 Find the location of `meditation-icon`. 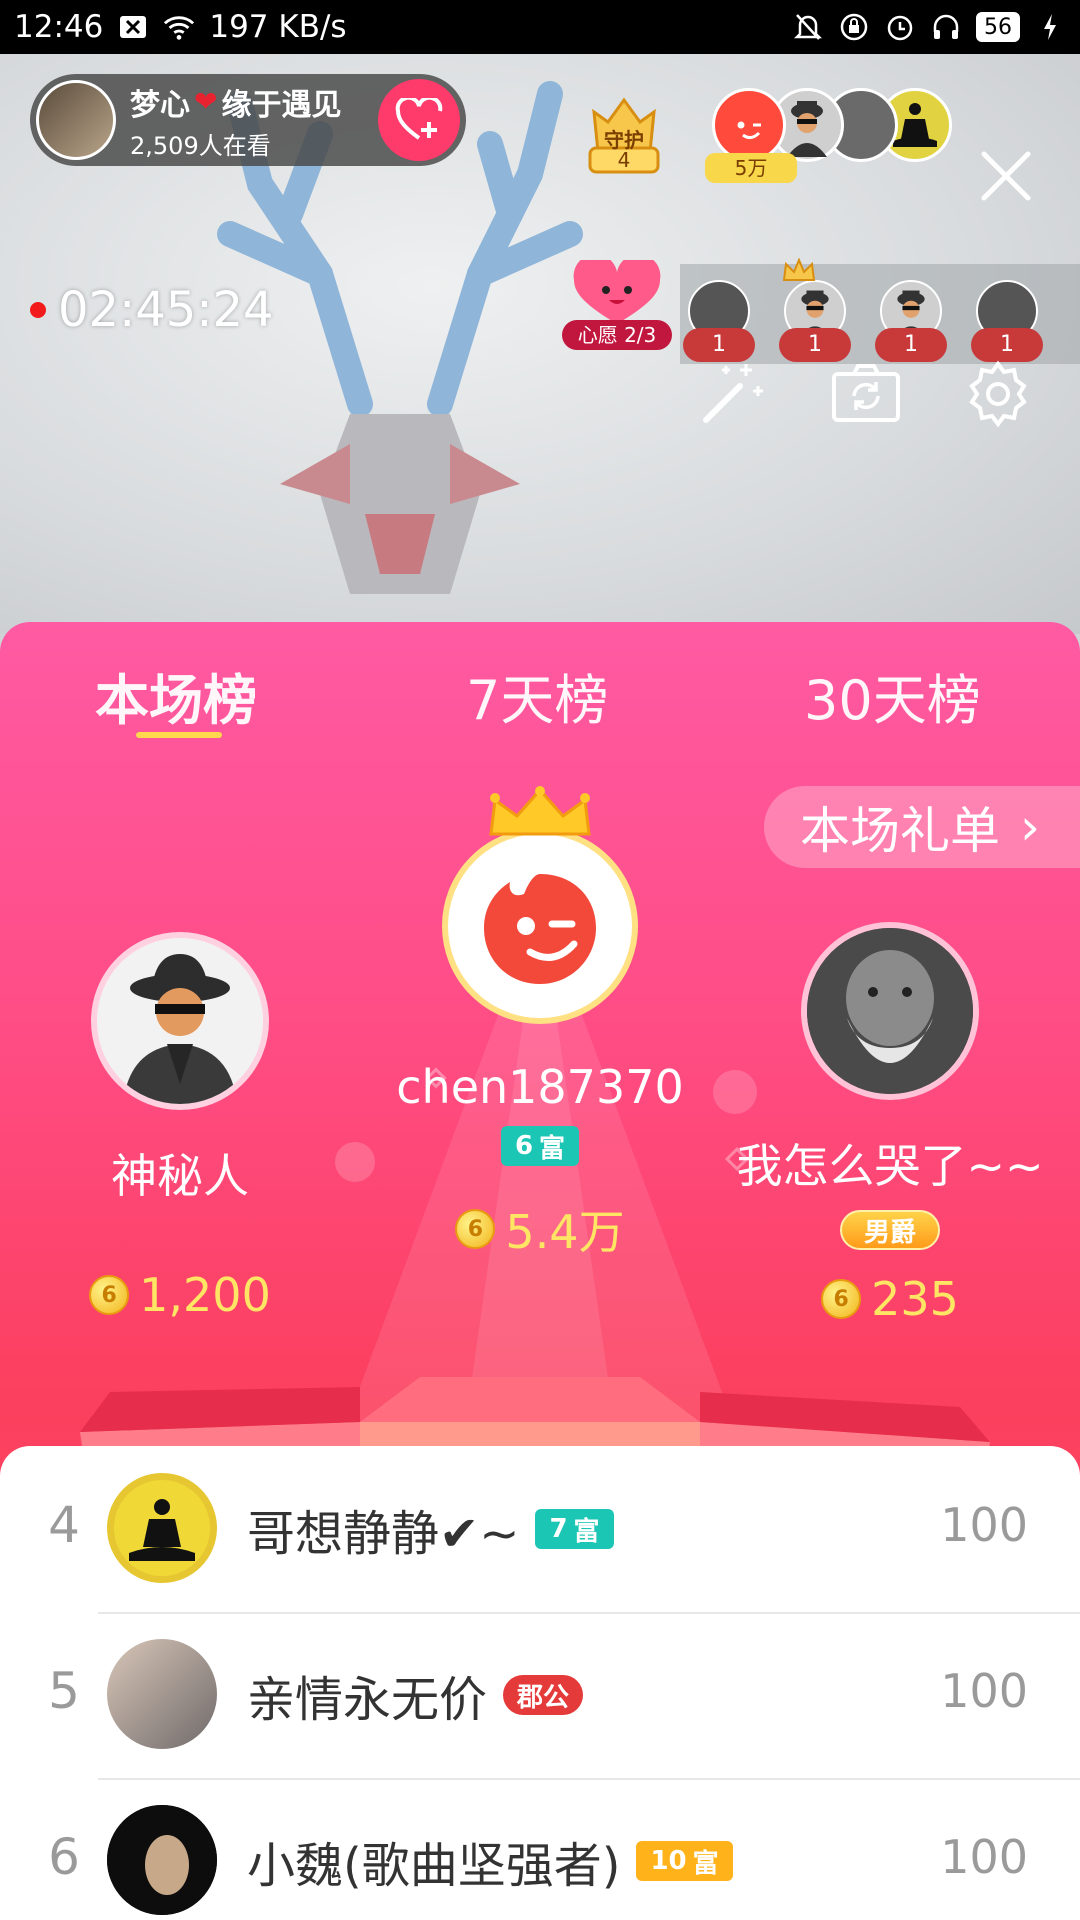

meditation-icon is located at coordinates (162, 1528).